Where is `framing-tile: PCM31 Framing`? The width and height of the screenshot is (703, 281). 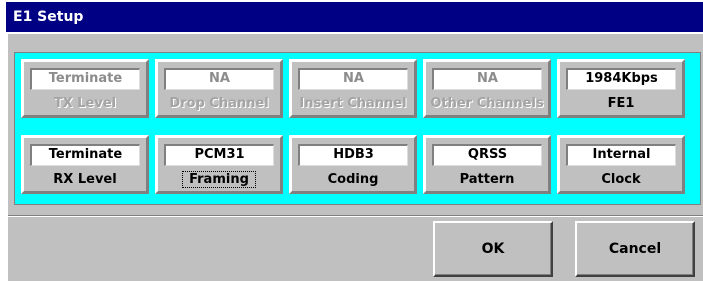
framing-tile: PCM31 Framing is located at coordinates (219, 164).